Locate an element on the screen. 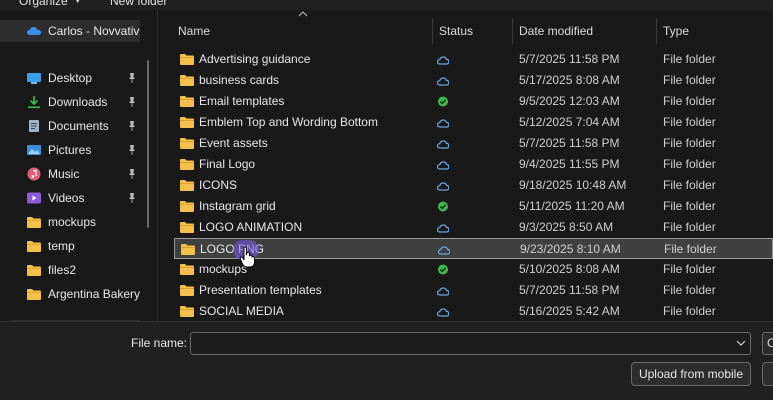  column-type-label: Type is located at coordinates (676, 31).